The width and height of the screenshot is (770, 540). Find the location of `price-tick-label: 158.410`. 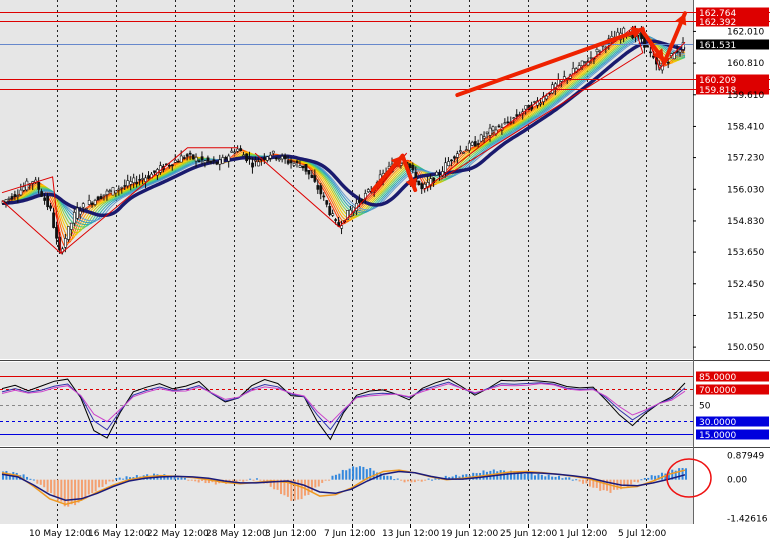

price-tick-label: 158.410 is located at coordinates (745, 127).